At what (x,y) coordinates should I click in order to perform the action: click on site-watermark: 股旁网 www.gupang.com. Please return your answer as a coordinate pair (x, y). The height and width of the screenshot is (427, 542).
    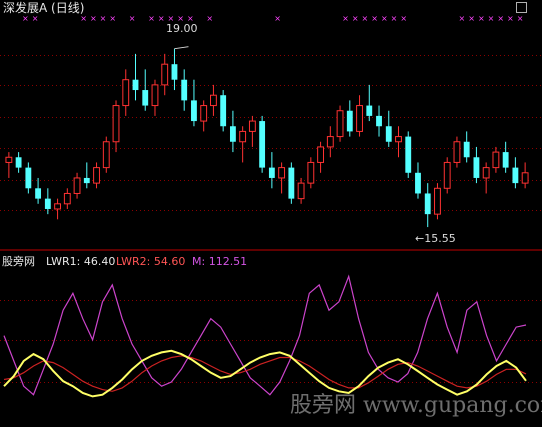
    Looking at the image, I should click on (416, 405).